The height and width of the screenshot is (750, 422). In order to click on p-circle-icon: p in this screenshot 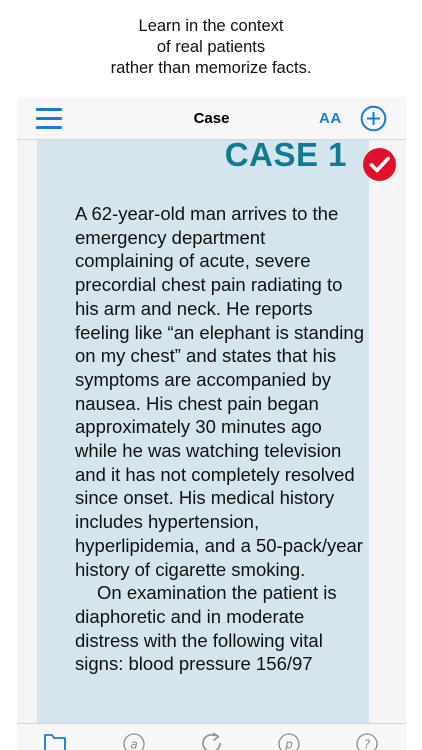, I will do `click(289, 740)`.